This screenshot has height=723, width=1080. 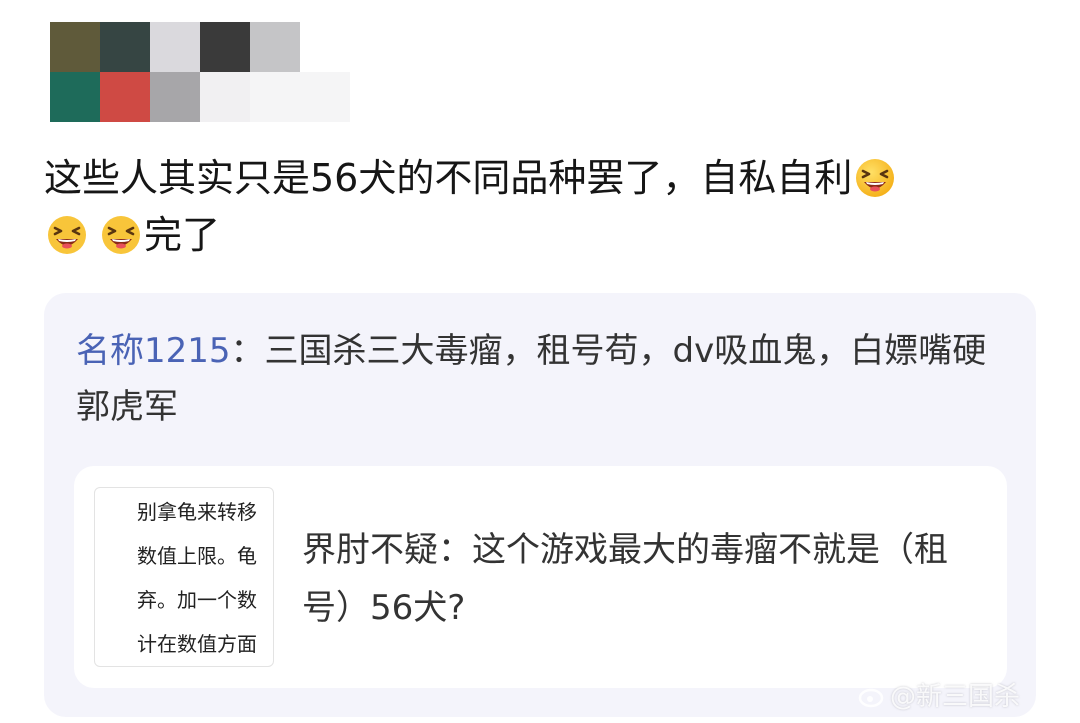 I want to click on watermark-text: @新三国杀, so click(x=955, y=697).